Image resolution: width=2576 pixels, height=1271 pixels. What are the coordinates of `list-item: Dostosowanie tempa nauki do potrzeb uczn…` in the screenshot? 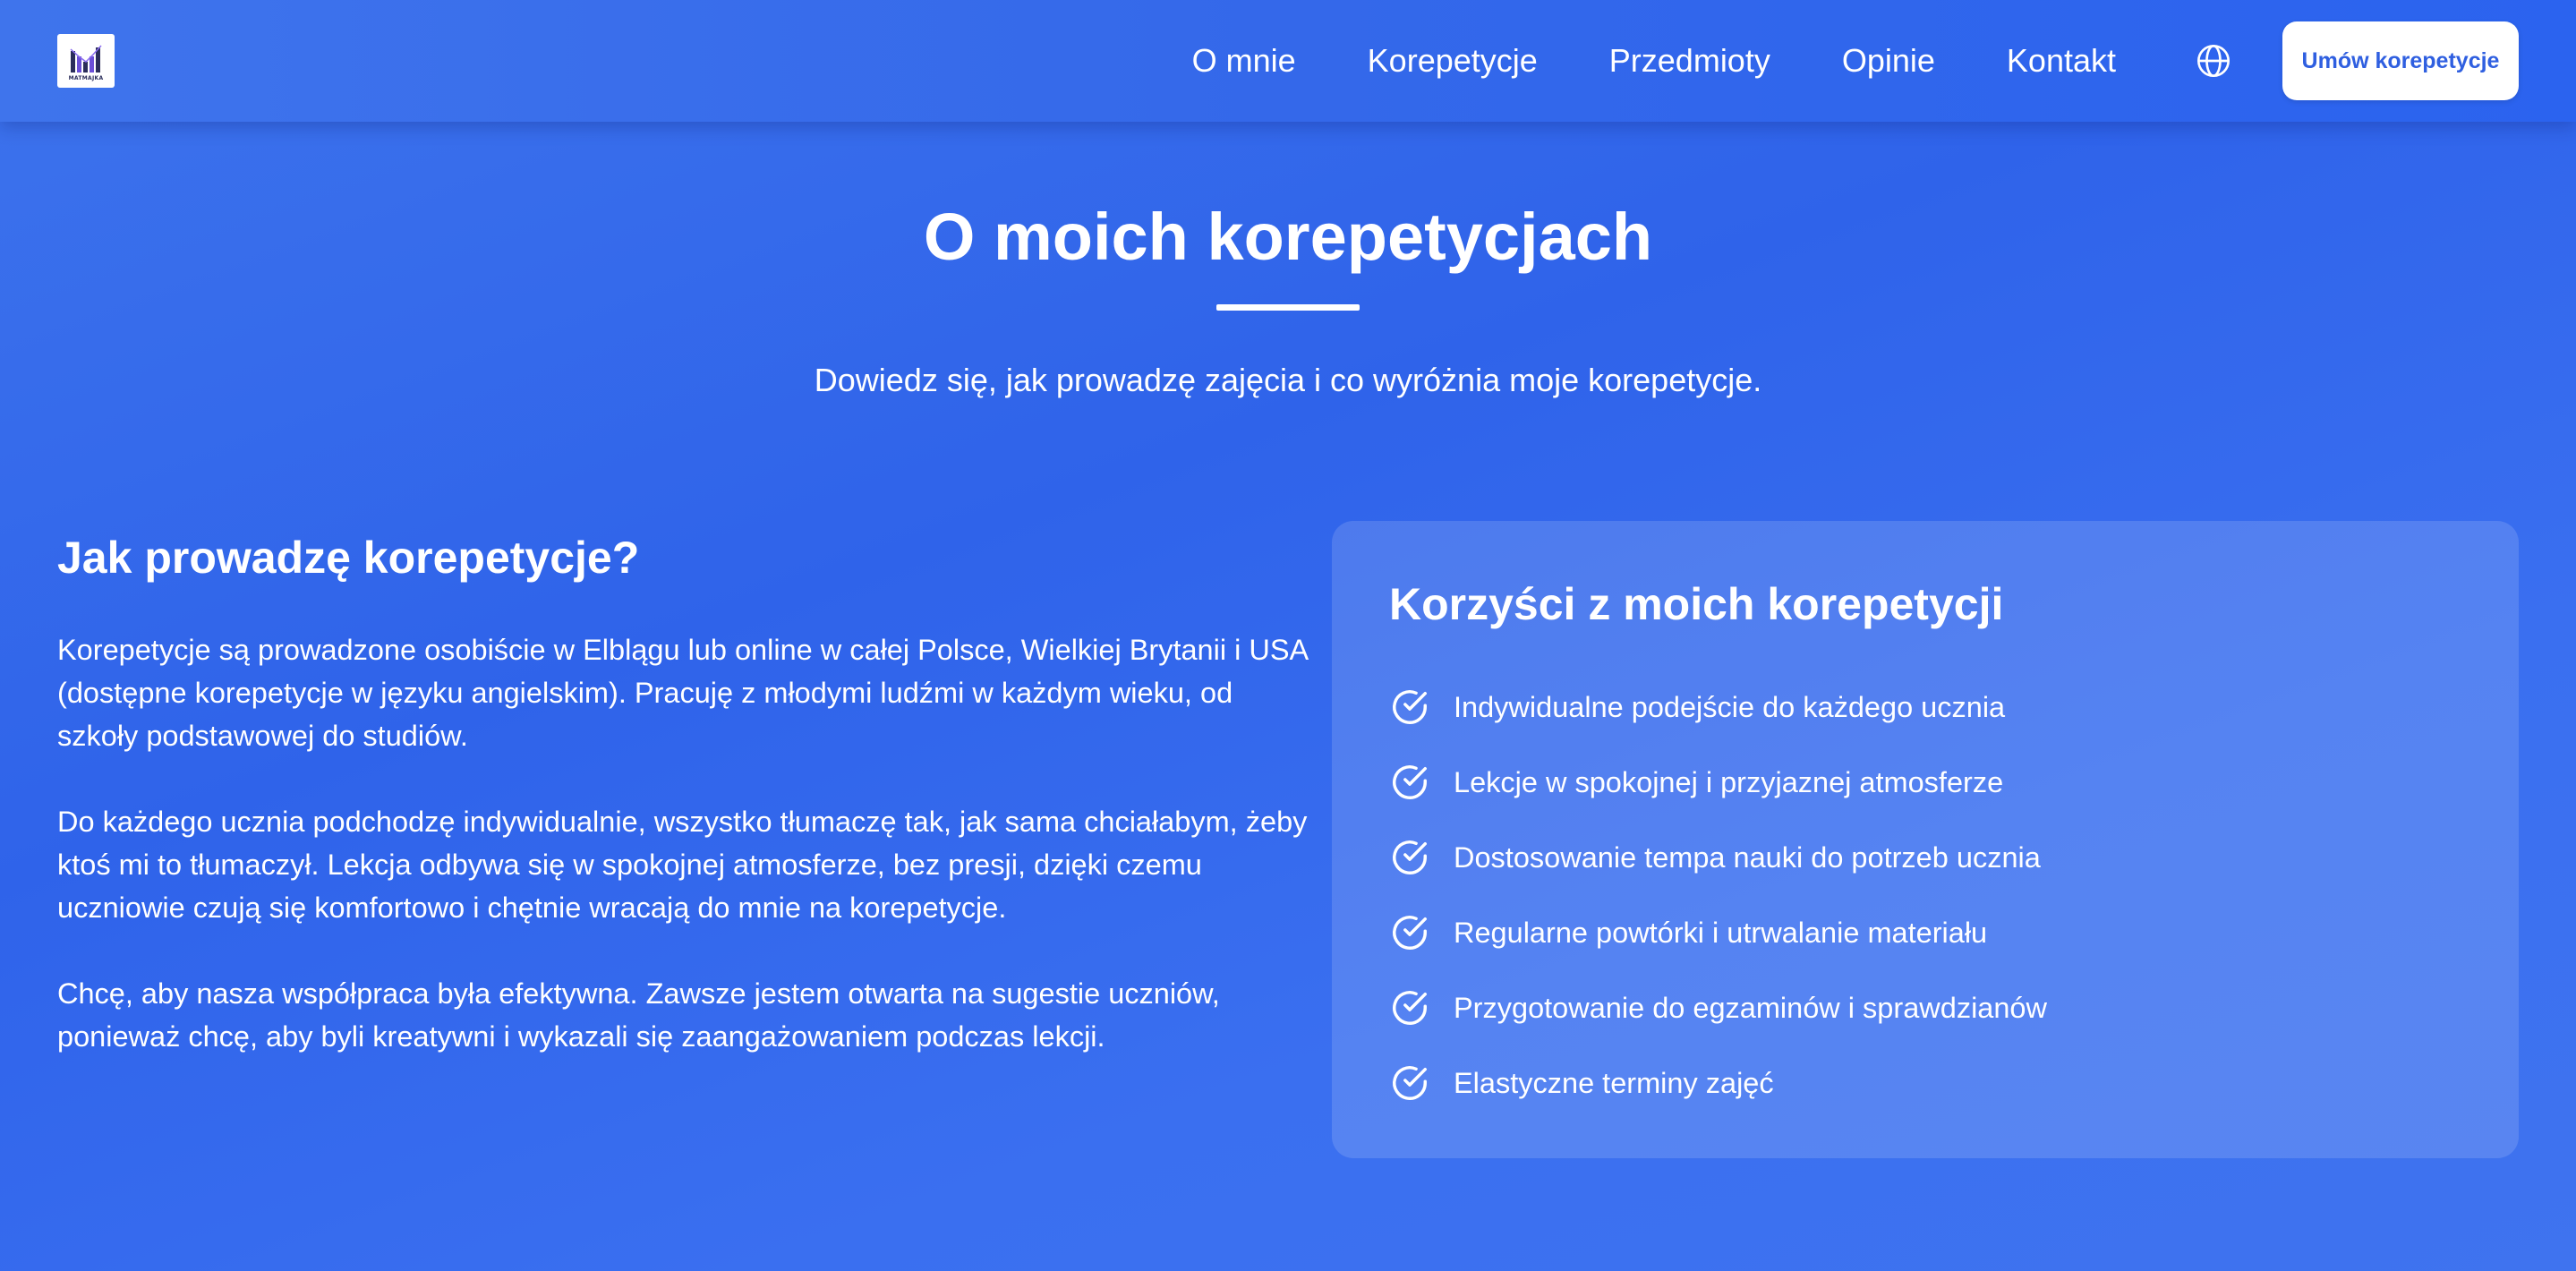 It's located at (1925, 857).